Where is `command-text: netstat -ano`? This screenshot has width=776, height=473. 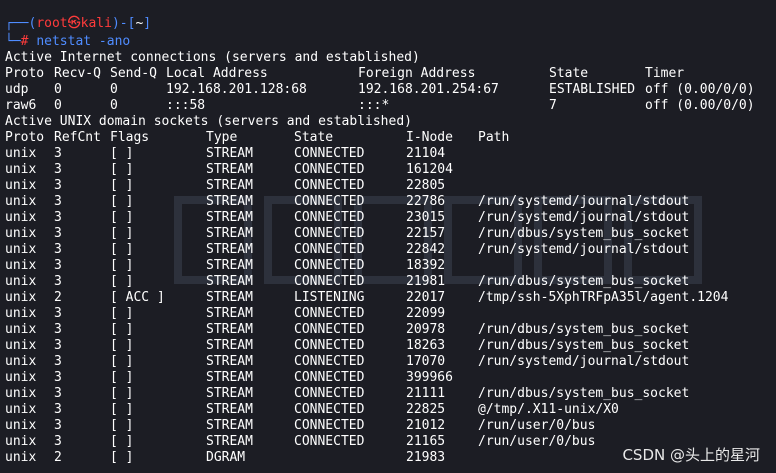
command-text: netstat -ano is located at coordinates (83, 41).